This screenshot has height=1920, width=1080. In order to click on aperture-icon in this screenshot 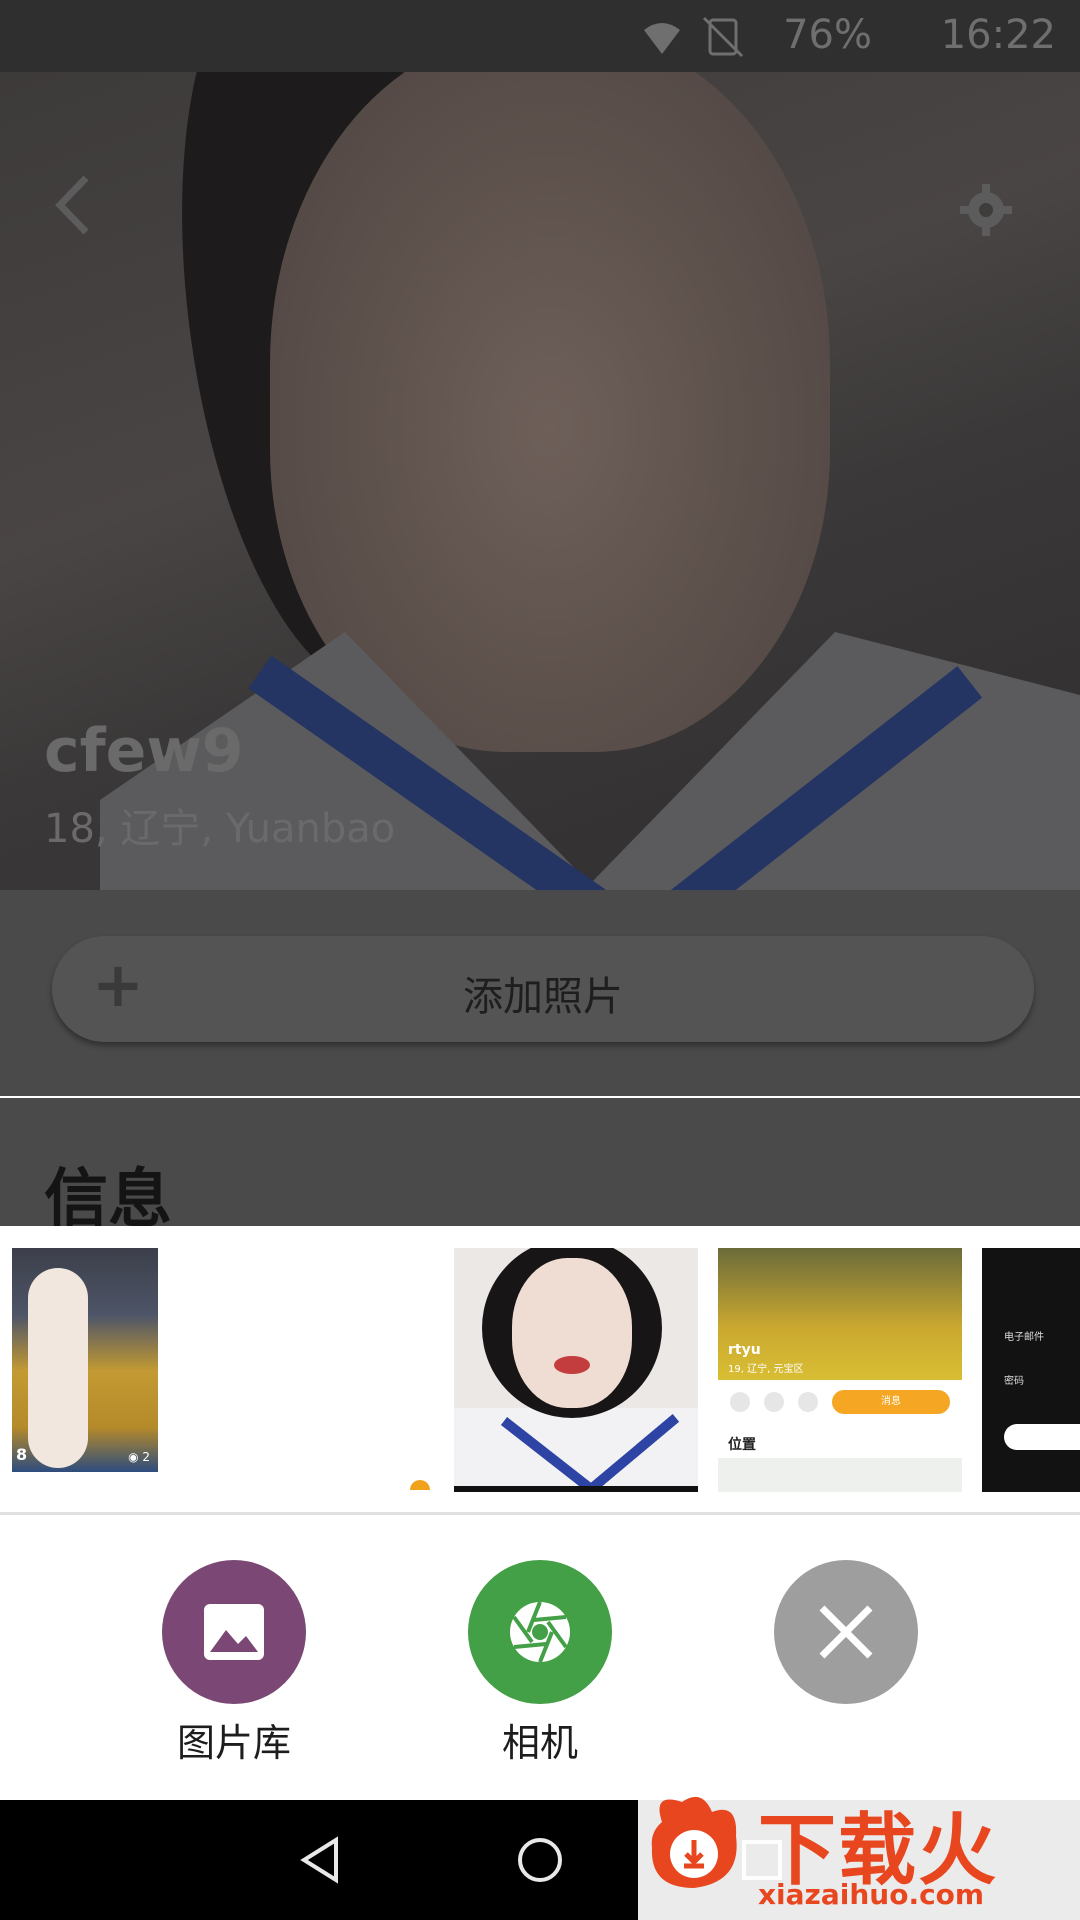, I will do `click(540, 1632)`.